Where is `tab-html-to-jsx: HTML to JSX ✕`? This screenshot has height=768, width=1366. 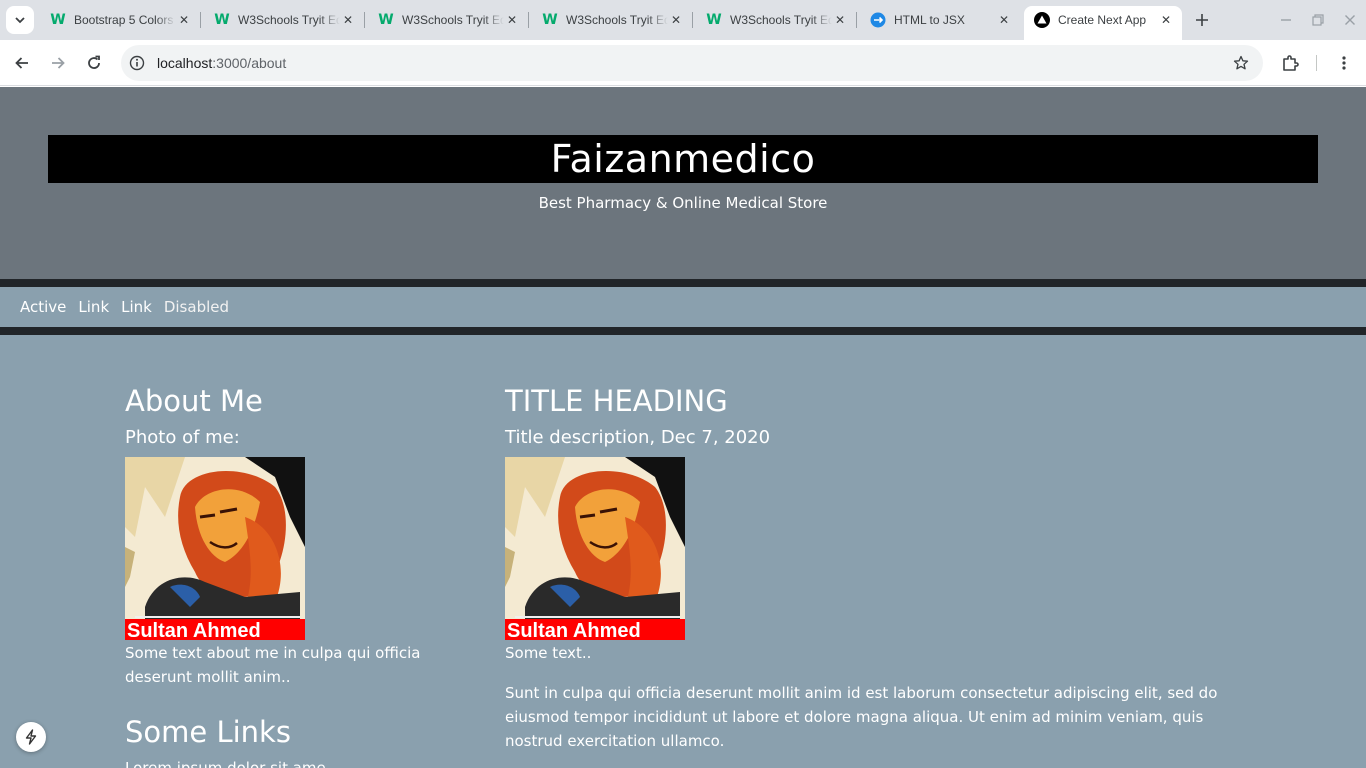
tab-html-to-jsx: HTML to JSX ✕ is located at coordinates (940, 20).